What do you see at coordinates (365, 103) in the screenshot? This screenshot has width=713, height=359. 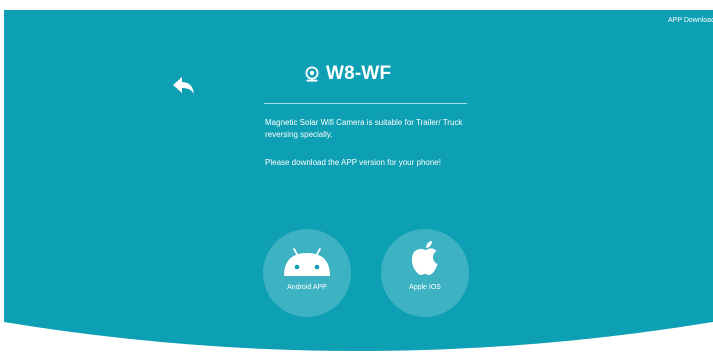 I see `title-divider` at bounding box center [365, 103].